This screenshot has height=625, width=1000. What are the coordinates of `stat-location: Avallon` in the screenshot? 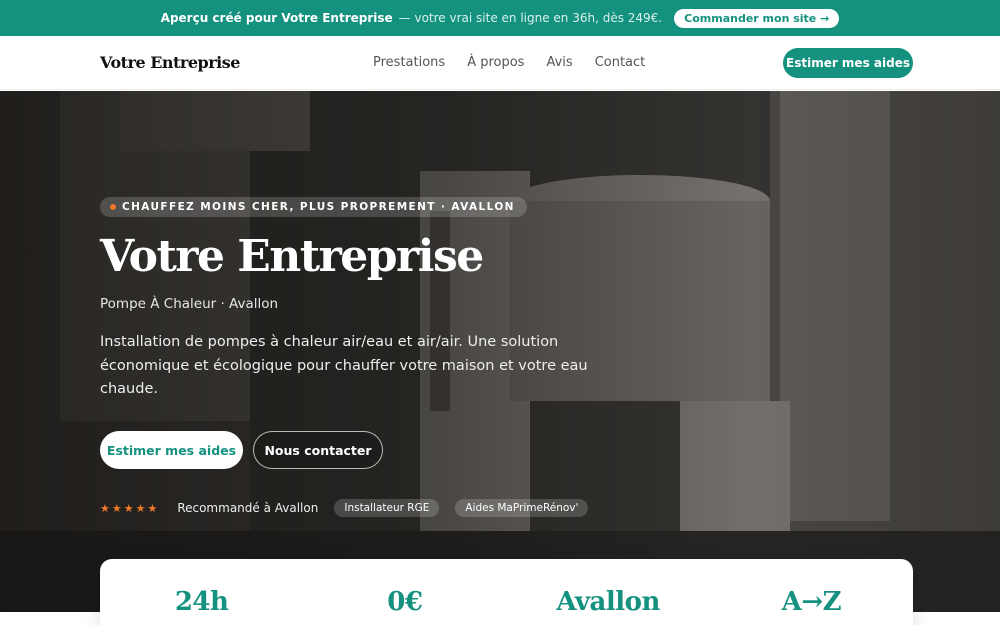 It's located at (608, 602).